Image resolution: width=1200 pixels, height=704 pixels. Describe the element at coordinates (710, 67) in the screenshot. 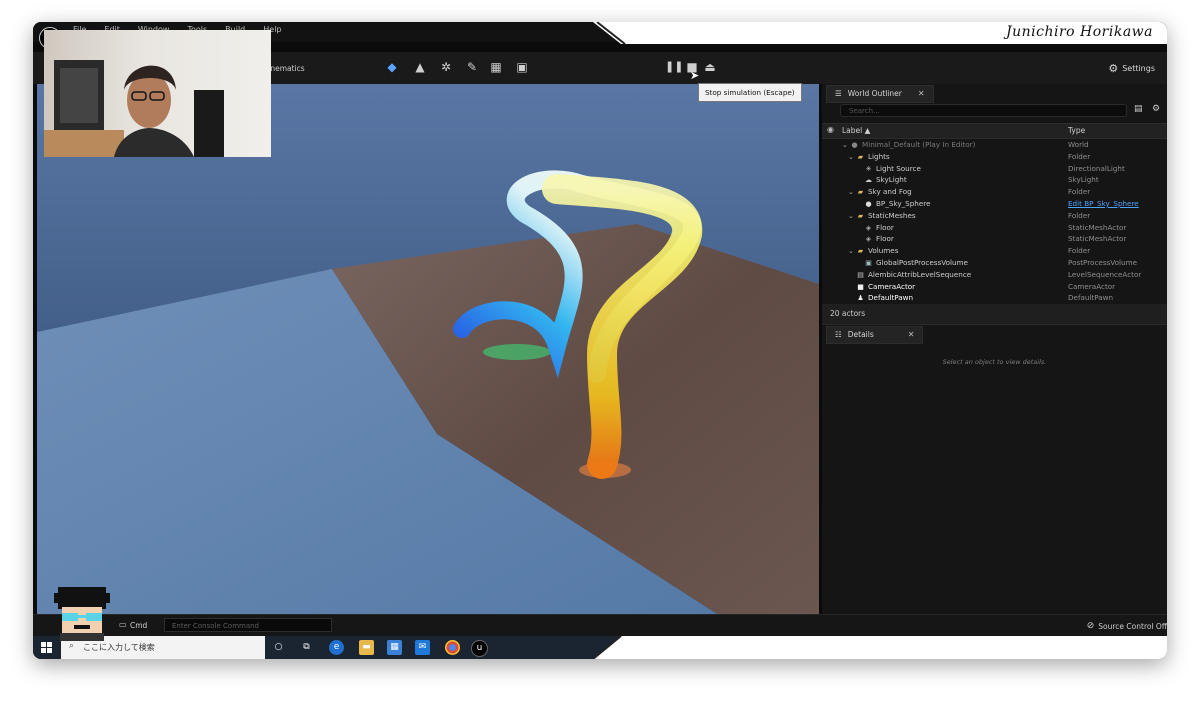

I see `eject-icon: ⏏` at that location.